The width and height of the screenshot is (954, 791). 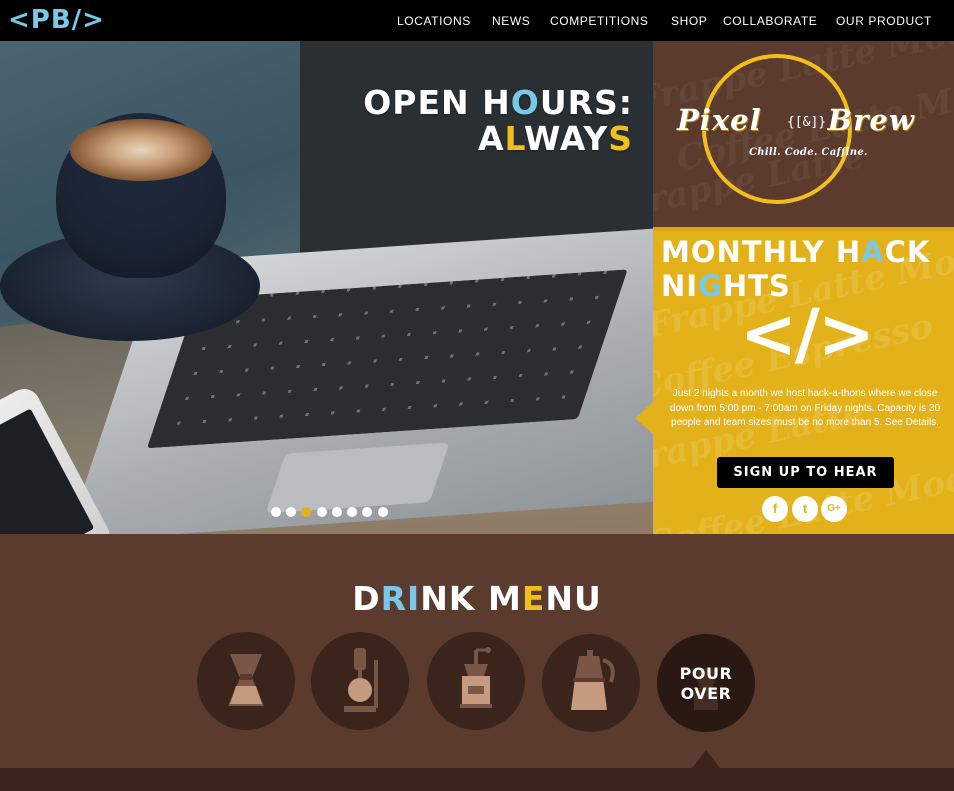 I want to click on footer-bar, so click(x=477, y=779).